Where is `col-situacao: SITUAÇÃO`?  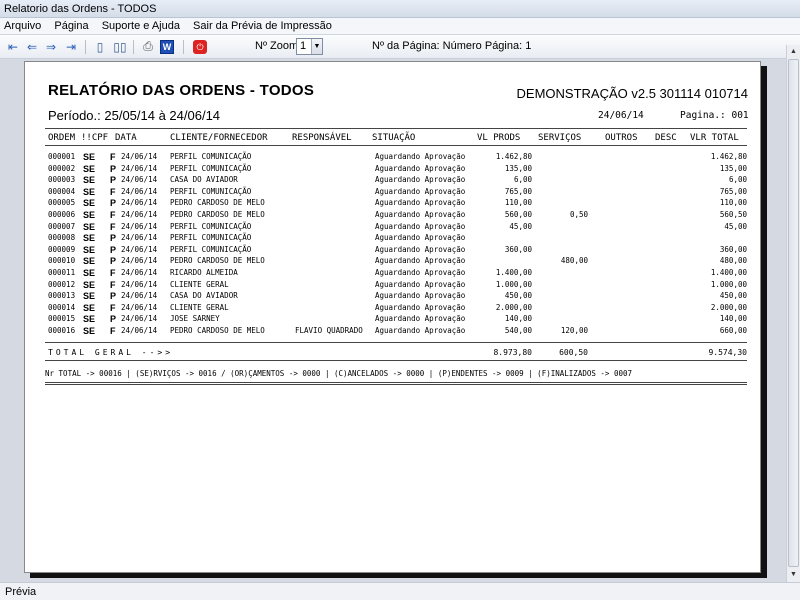
col-situacao: SITUAÇÃO is located at coordinates (394, 138).